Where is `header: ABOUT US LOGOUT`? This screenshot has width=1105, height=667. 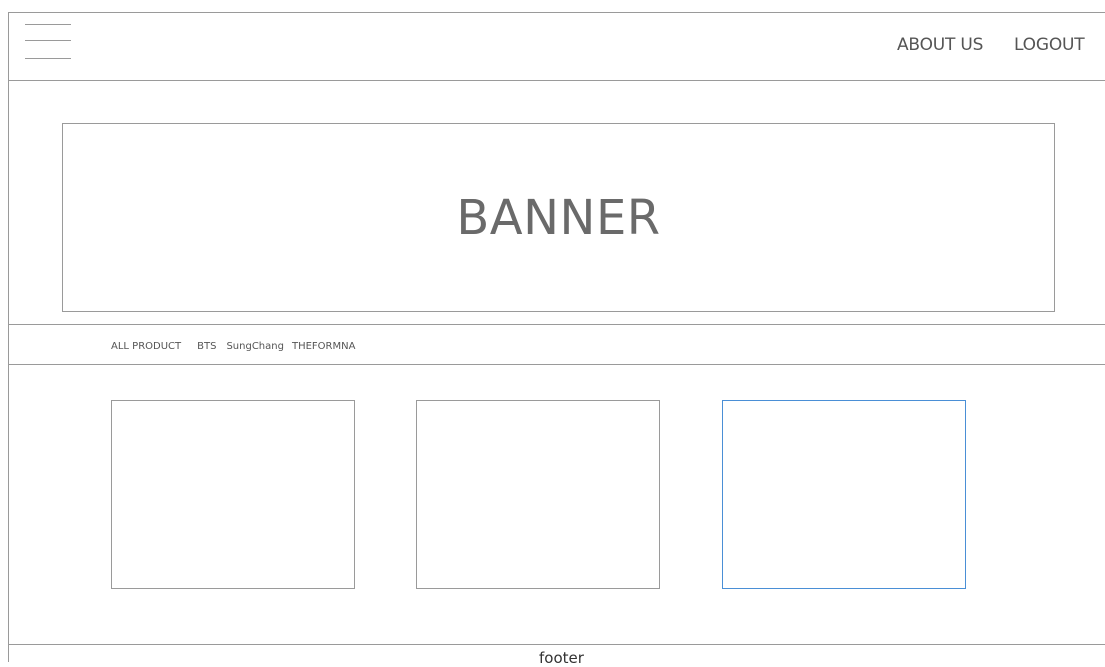
header: ABOUT US LOGOUT is located at coordinates (557, 47).